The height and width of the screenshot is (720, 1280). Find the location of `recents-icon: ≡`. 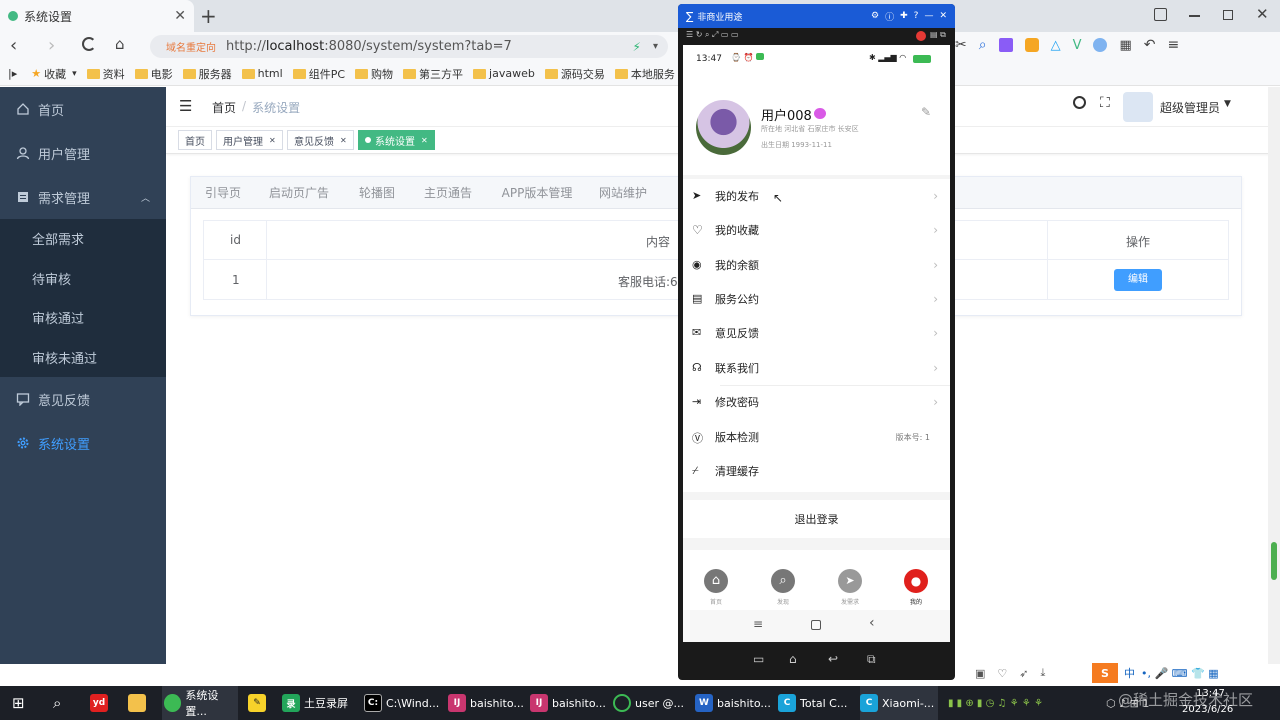

recents-icon: ≡ is located at coordinates (758, 624).